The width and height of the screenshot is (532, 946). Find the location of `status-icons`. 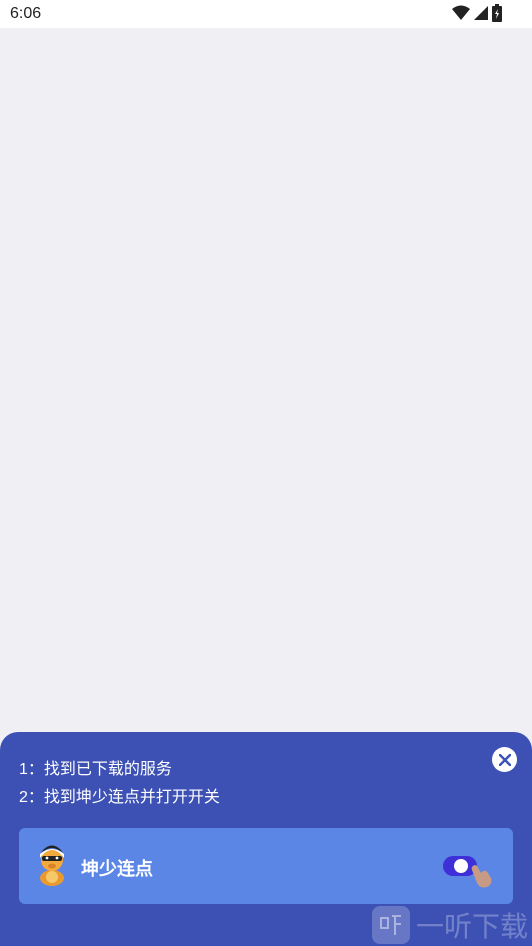

status-icons is located at coordinates (477, 13).